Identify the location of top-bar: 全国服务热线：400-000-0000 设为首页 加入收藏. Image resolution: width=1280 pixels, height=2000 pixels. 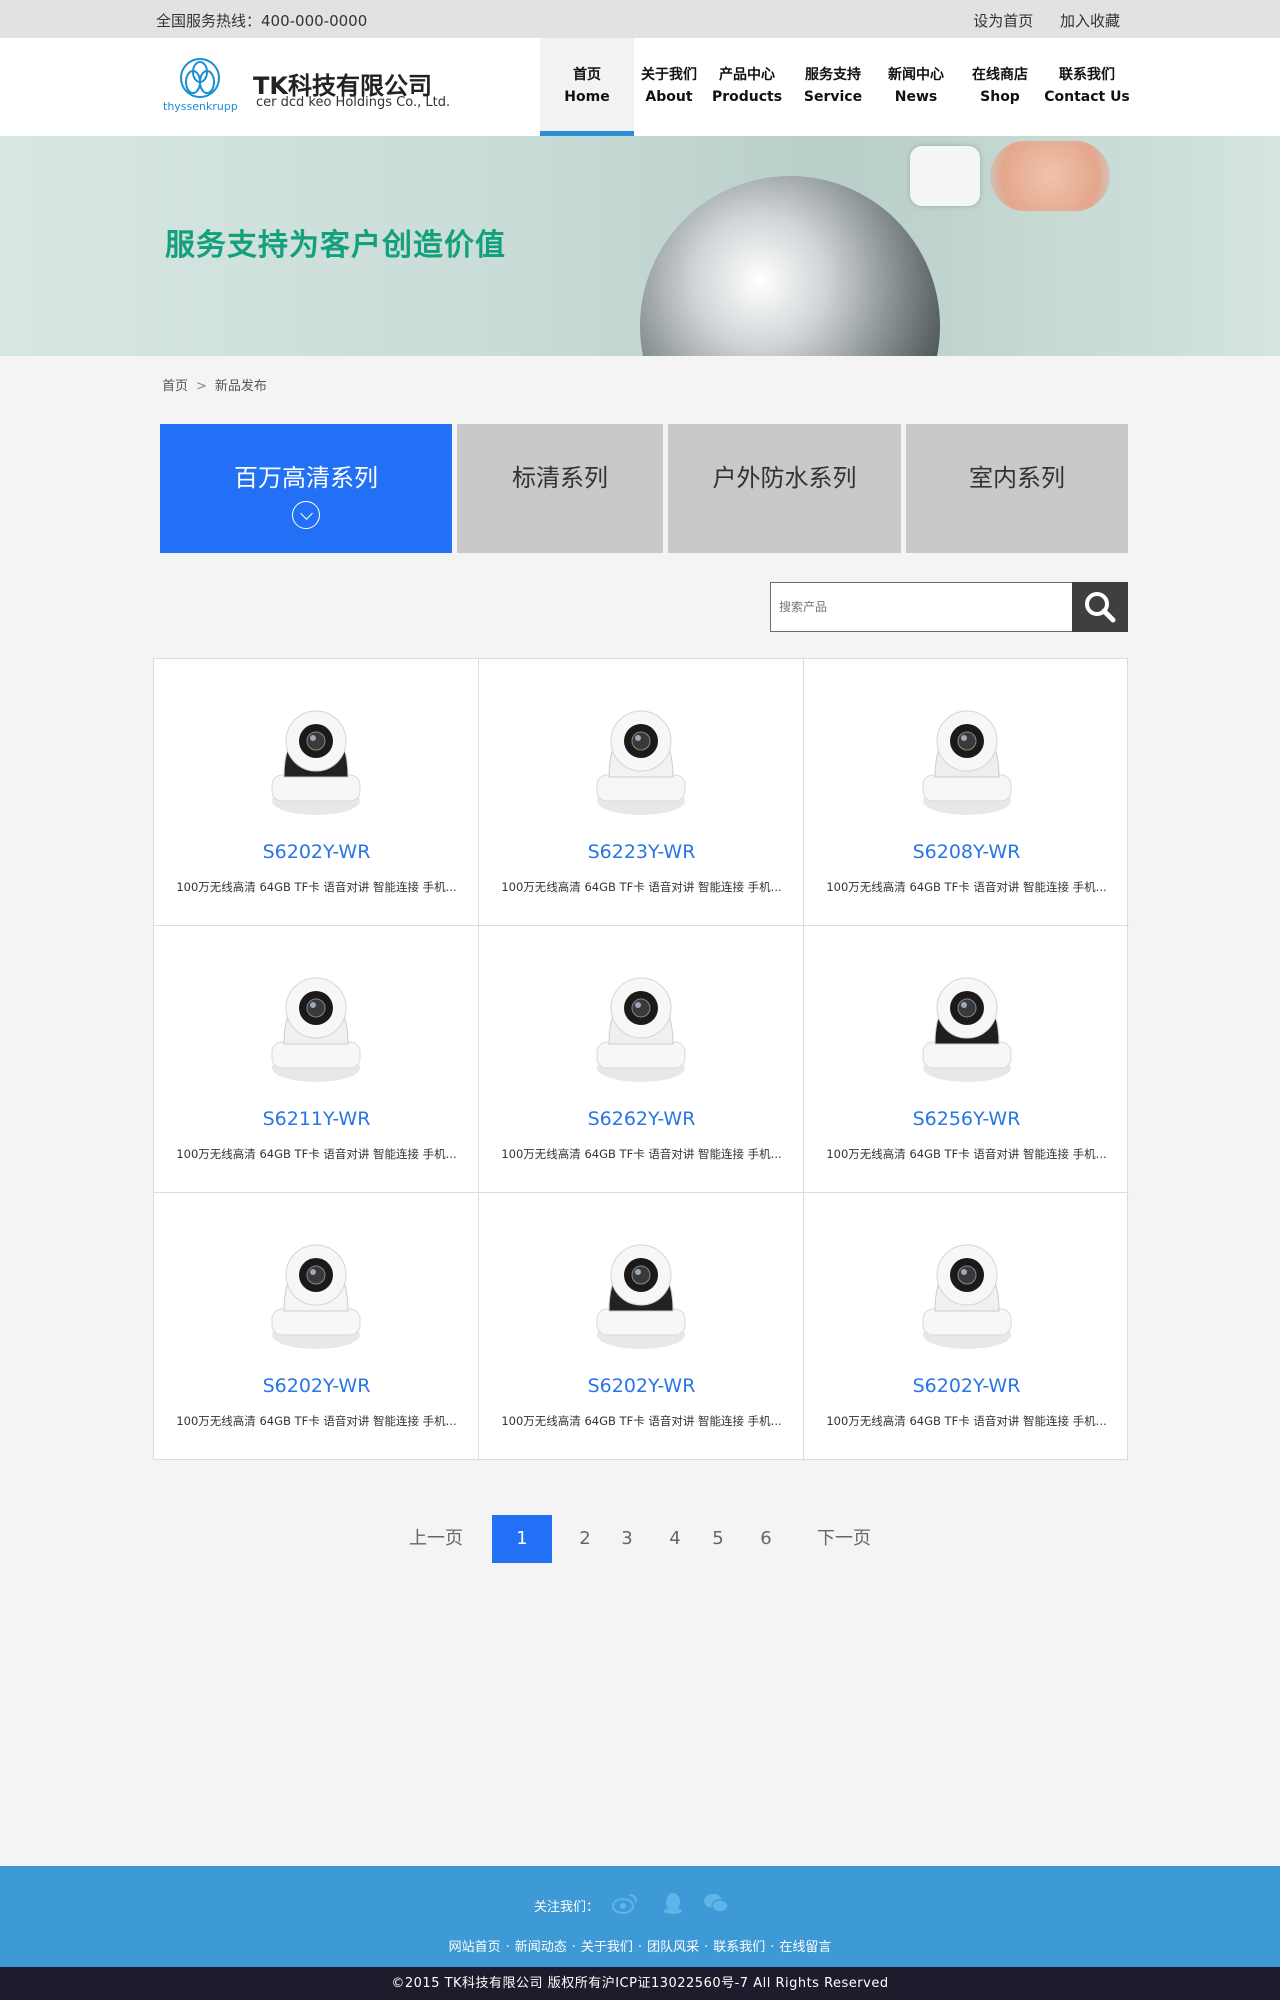
(640, 19).